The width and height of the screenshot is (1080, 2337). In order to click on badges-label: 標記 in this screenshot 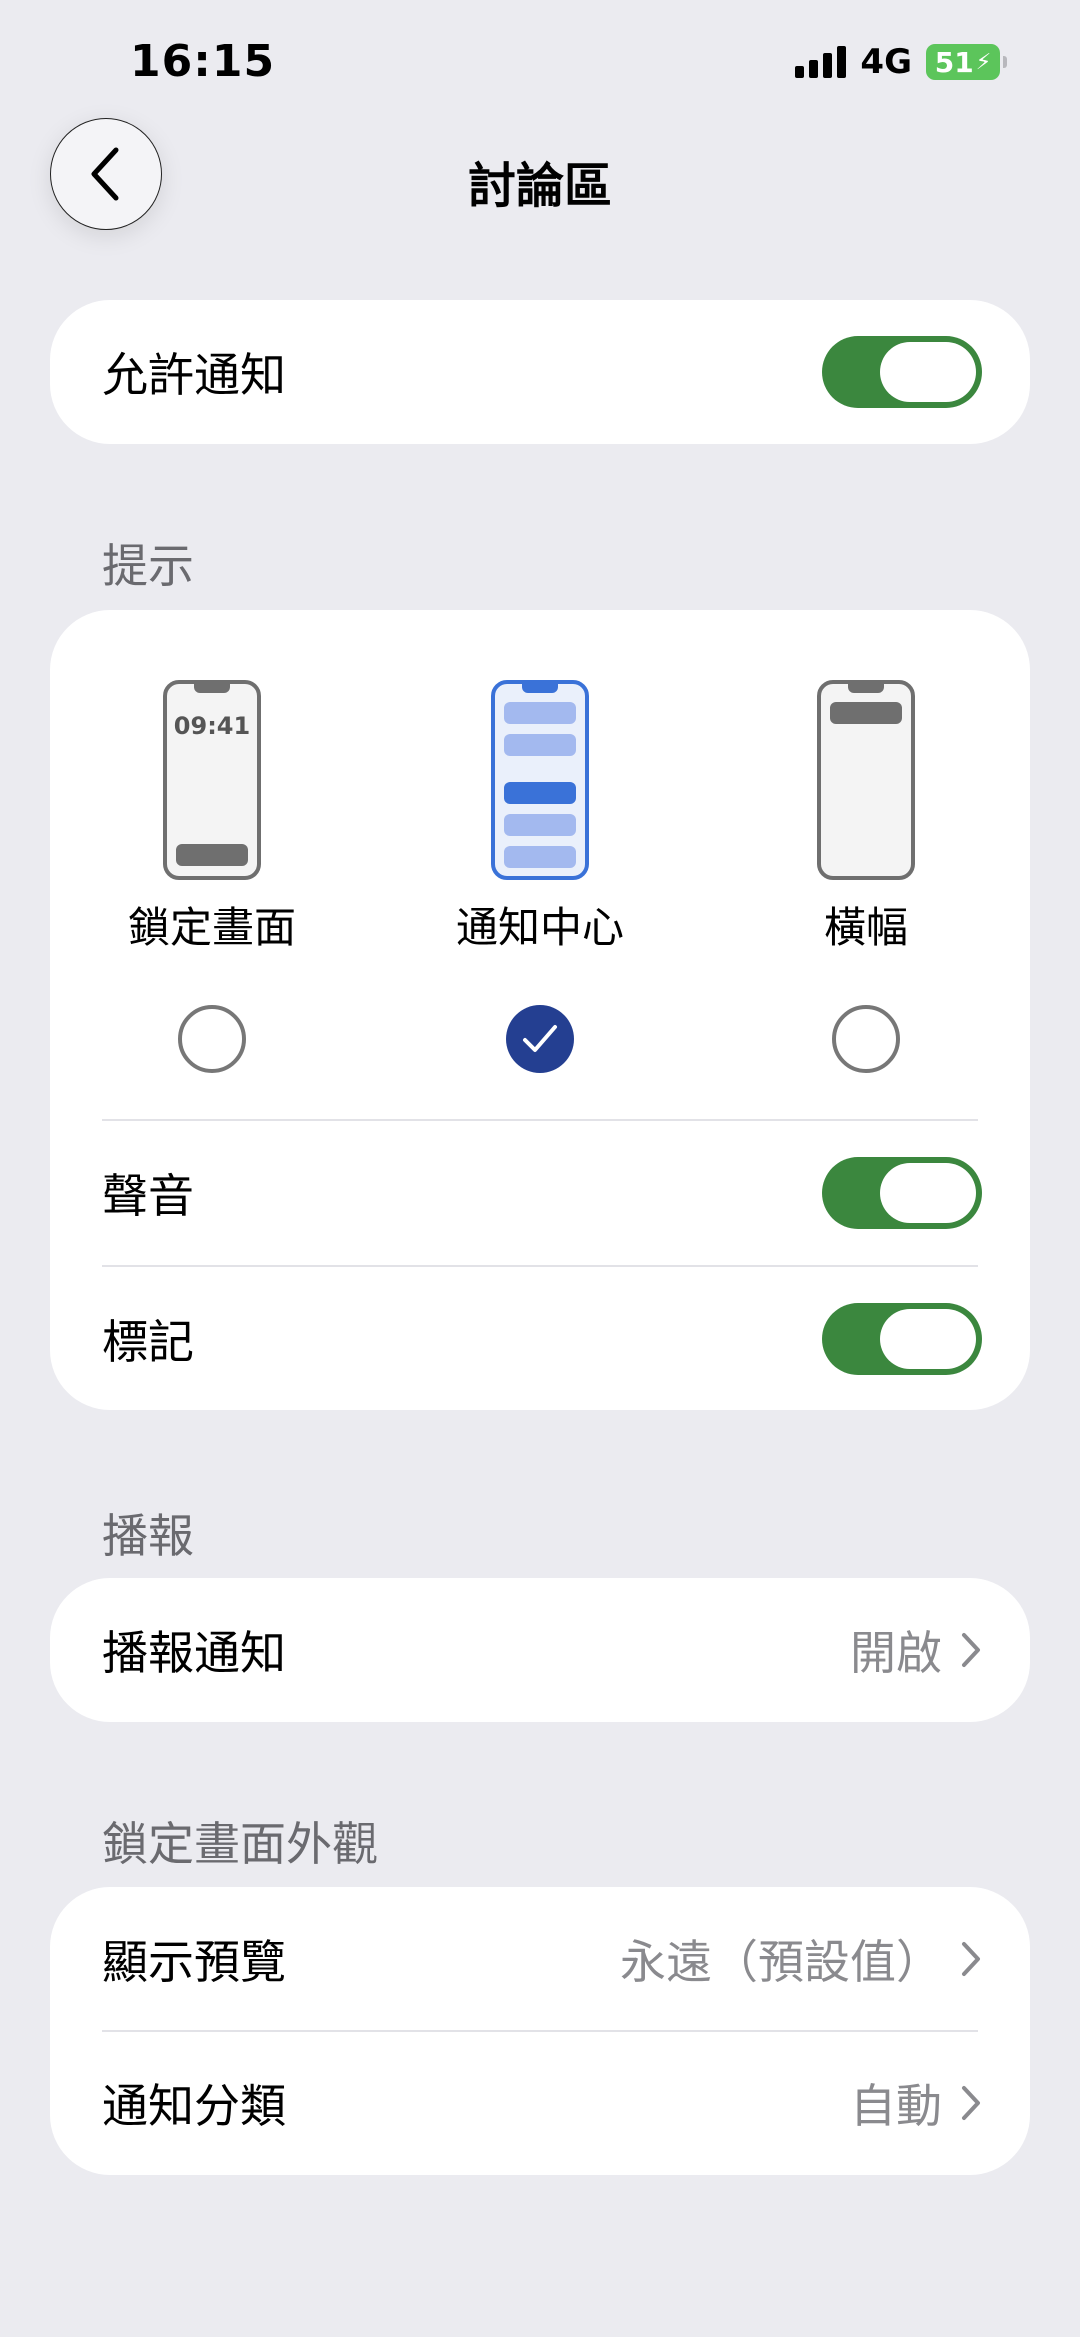, I will do `click(148, 1342)`.